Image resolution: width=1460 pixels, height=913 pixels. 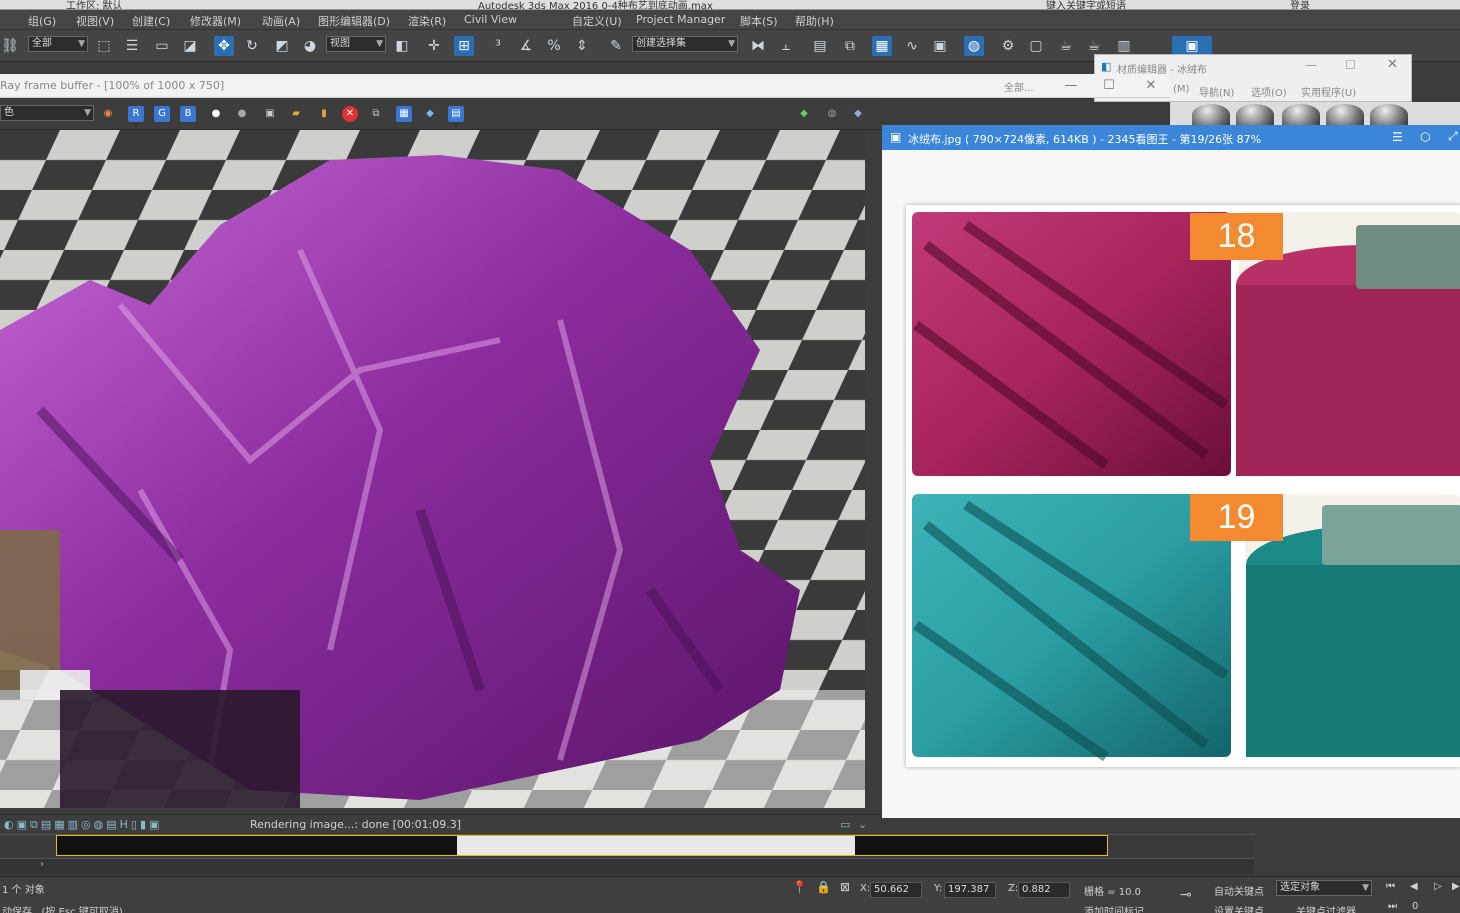 What do you see at coordinates (1124, 46) in the screenshot?
I see `render-activeshade-icon: ▥` at bounding box center [1124, 46].